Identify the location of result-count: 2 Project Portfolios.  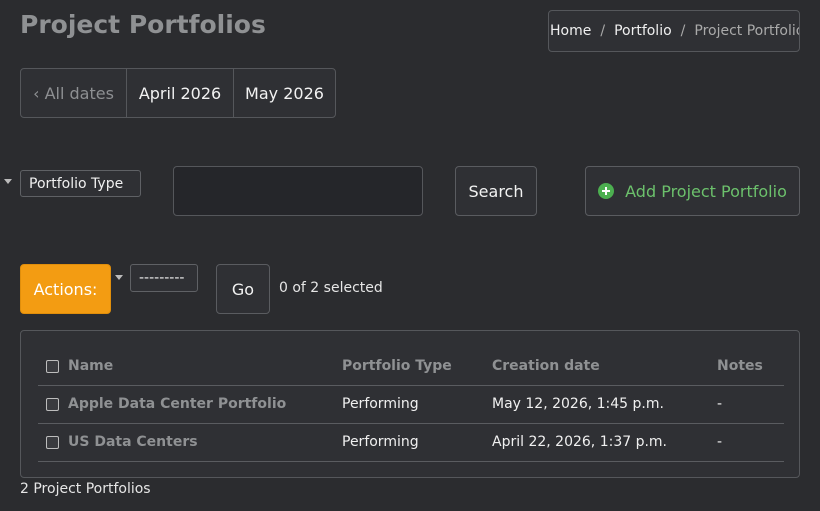
(85, 489).